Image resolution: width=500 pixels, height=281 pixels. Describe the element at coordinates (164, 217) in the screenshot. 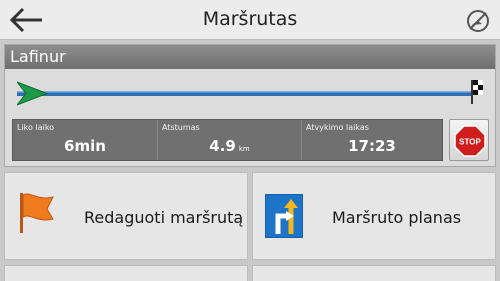

I see `edit-route-label: Redaguoti maršrutą` at that location.